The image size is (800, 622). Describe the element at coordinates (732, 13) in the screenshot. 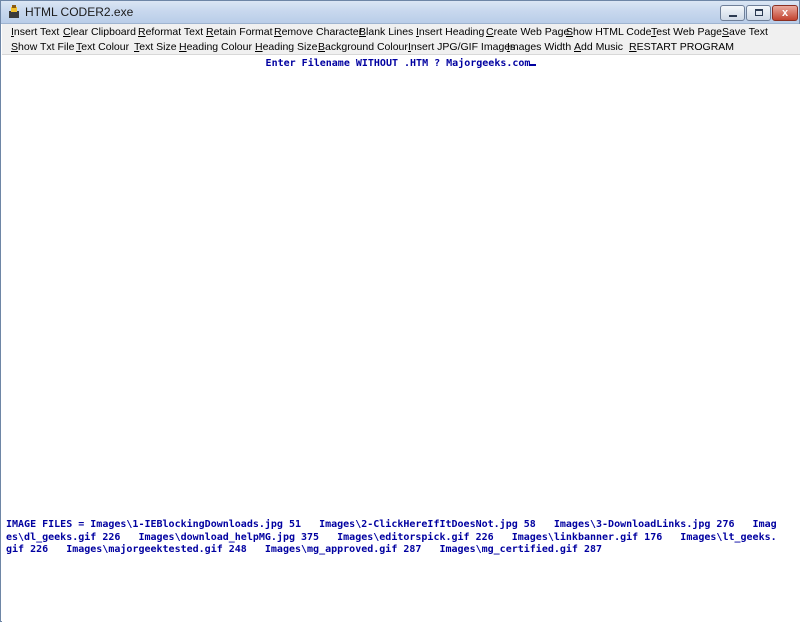

I see `minimize-button` at that location.